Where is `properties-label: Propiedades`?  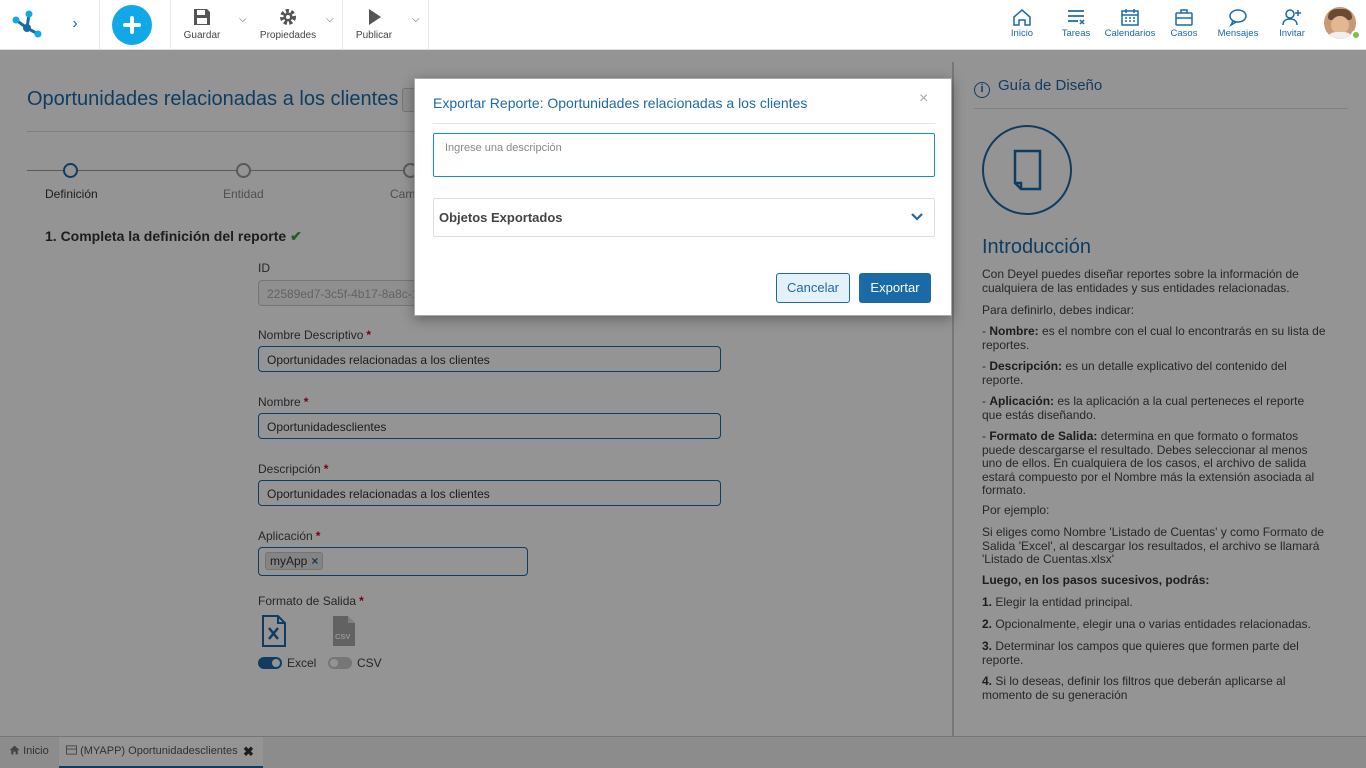 properties-label: Propiedades is located at coordinates (288, 35).